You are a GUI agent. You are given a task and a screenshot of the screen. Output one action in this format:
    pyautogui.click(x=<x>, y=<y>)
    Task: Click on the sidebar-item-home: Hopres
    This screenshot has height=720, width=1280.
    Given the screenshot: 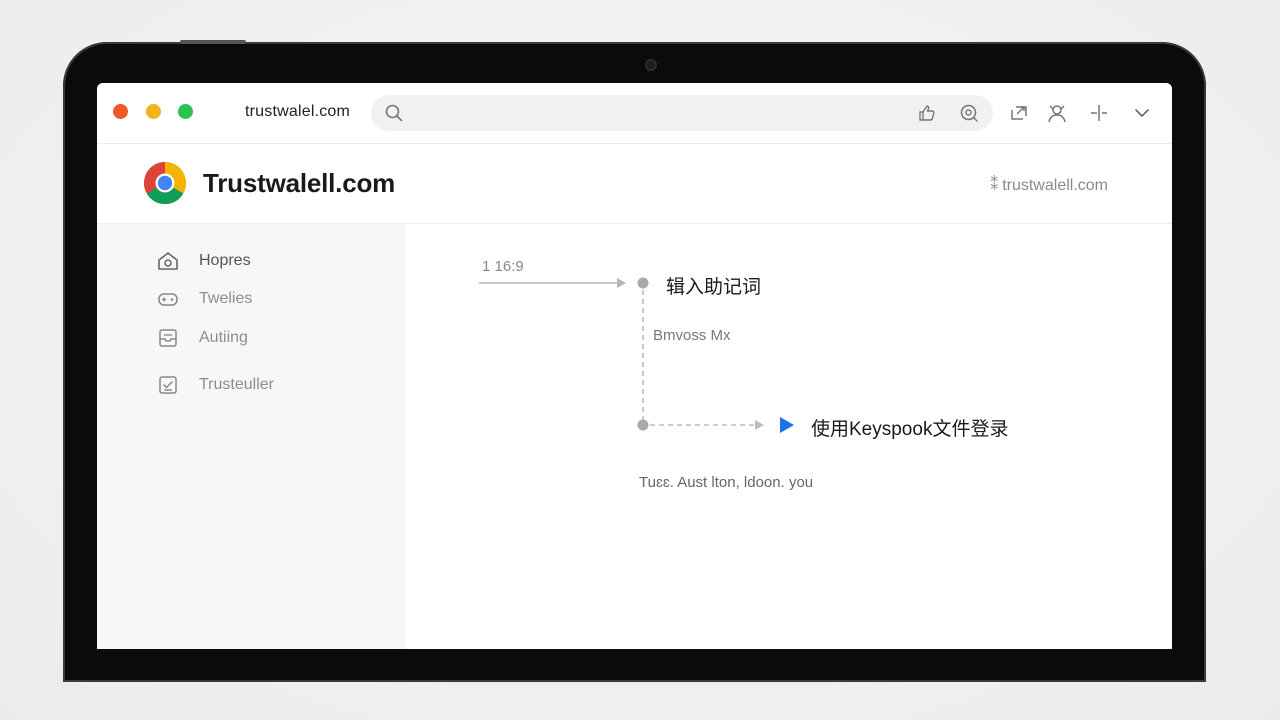 What is the action you would take?
    pyautogui.click(x=204, y=261)
    